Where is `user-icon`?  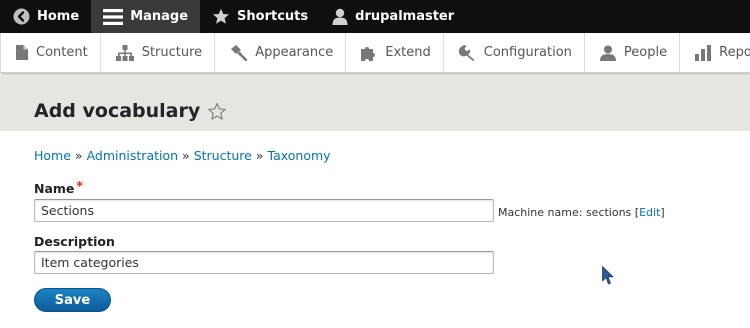 user-icon is located at coordinates (340, 16).